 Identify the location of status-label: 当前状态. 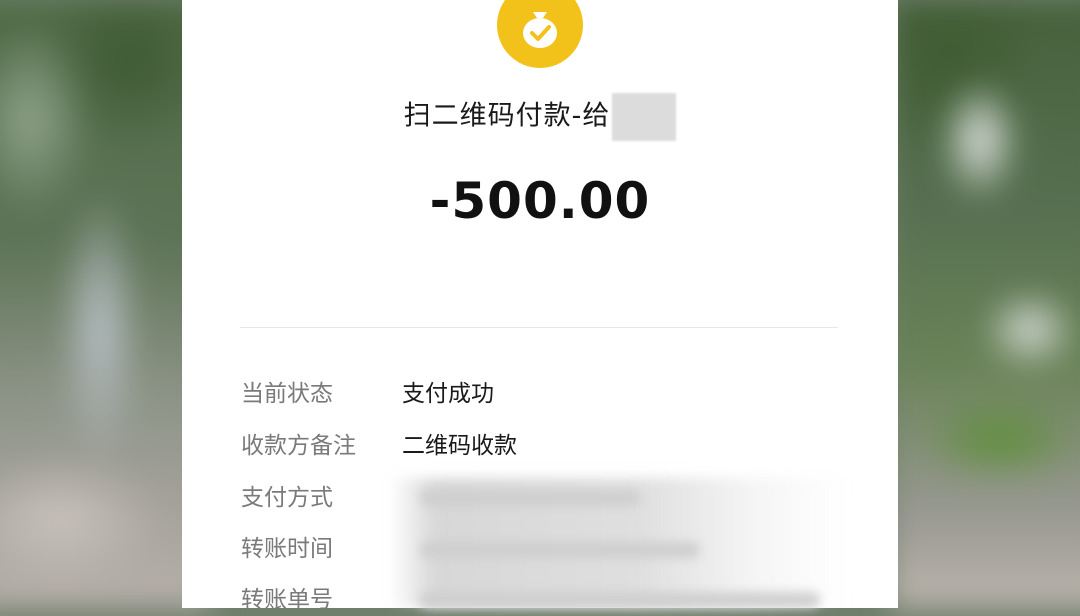
(287, 394).